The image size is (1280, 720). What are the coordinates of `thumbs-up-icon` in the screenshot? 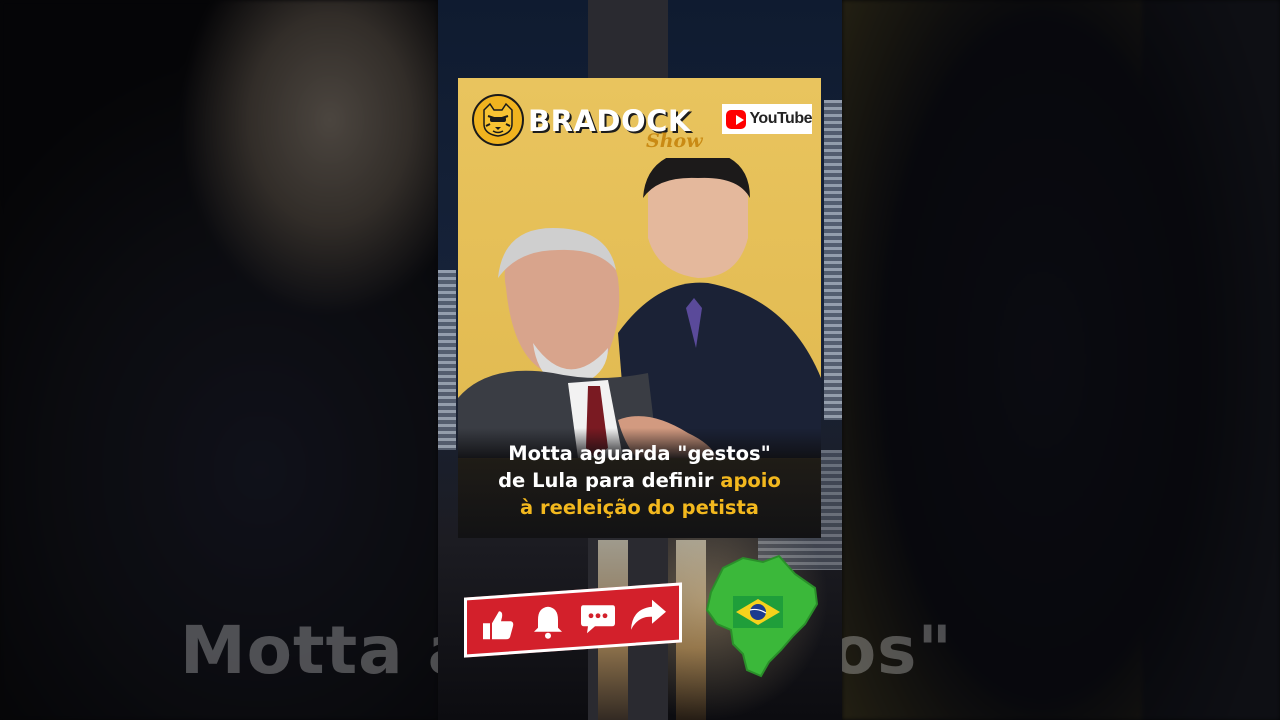 It's located at (498, 625).